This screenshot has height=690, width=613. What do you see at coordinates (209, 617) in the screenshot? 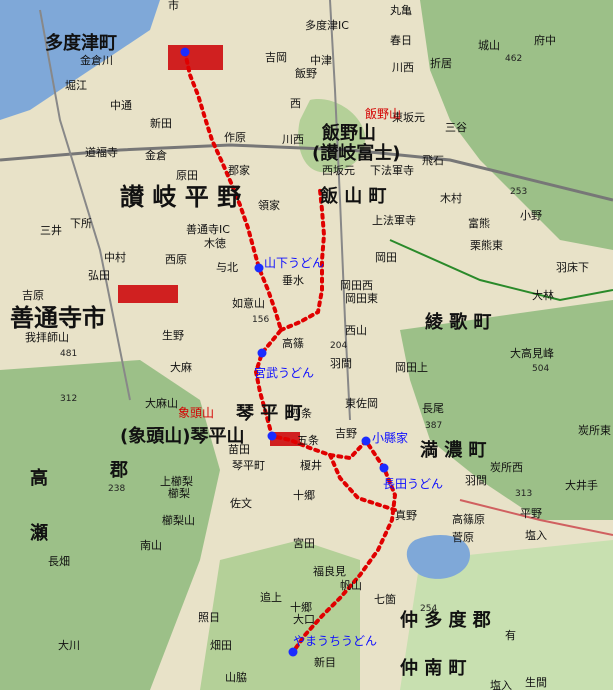
I see `place-label: 照日` at bounding box center [209, 617].